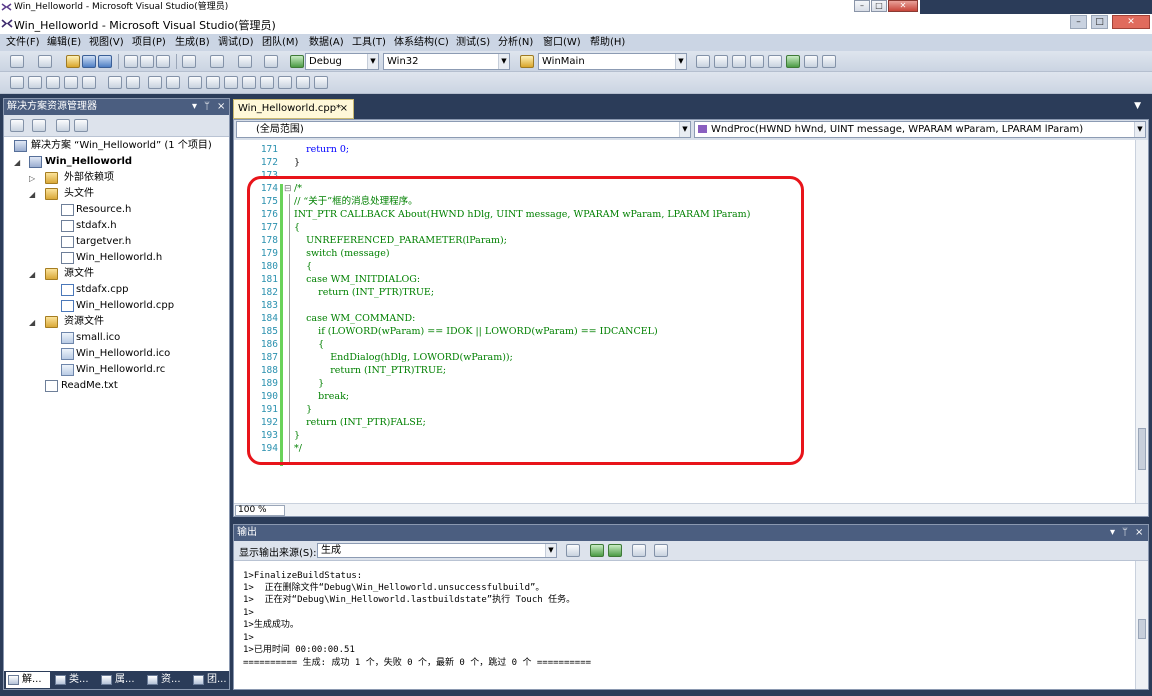 The image size is (1152, 696). Describe the element at coordinates (775, 61) in the screenshot. I see `team-explorer-icon` at that location.